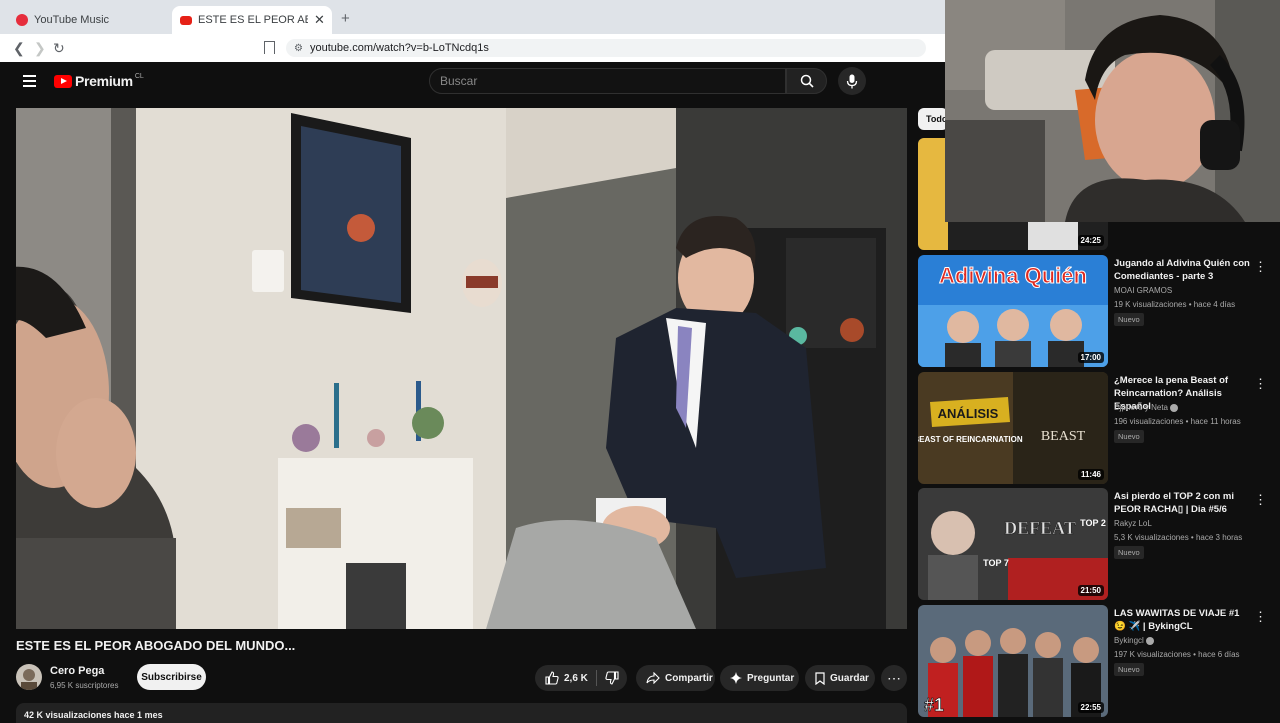 Image resolution: width=1280 pixels, height=723 pixels. Describe the element at coordinates (1013, 661) in the screenshot. I see `video-thumbnail: #1 22:55` at that location.